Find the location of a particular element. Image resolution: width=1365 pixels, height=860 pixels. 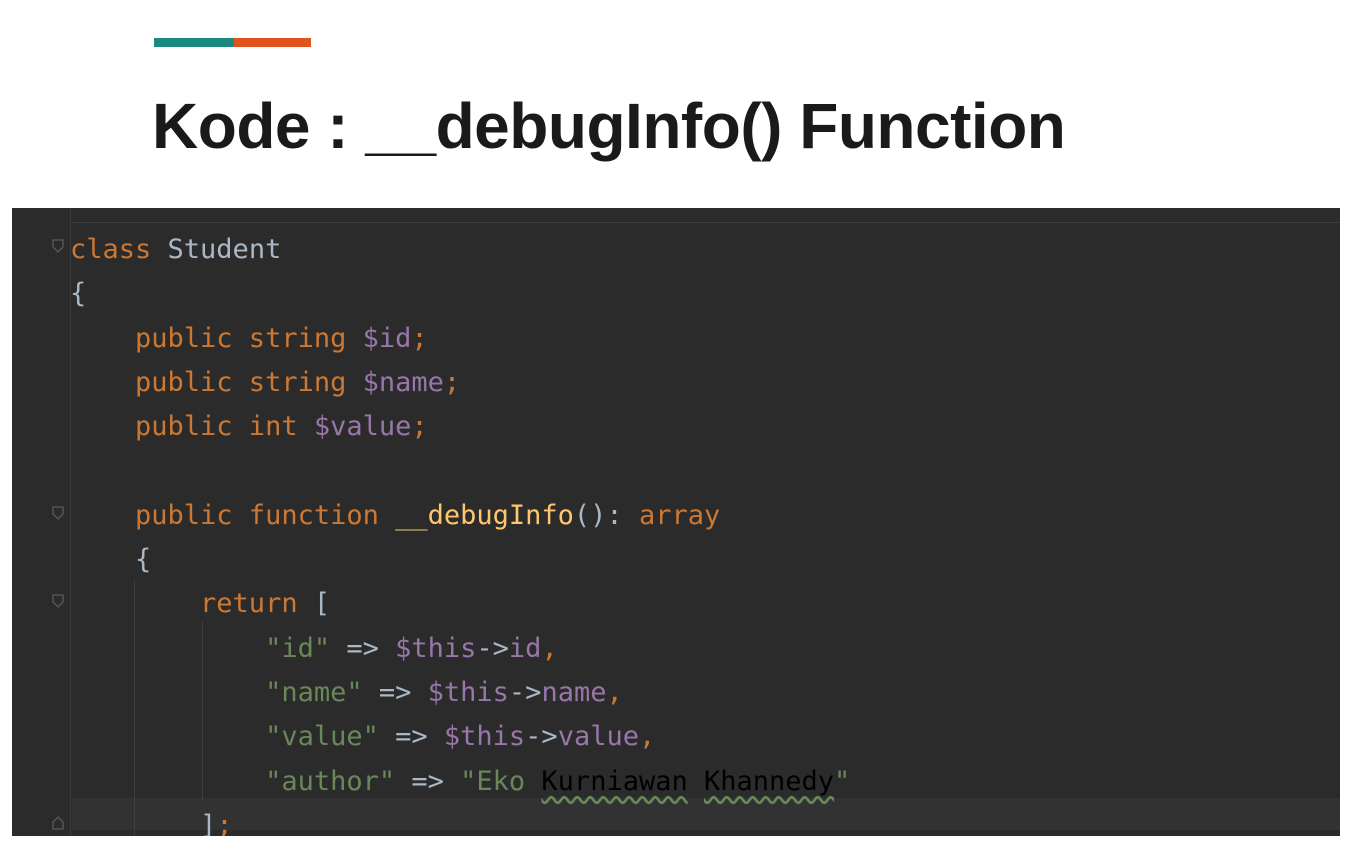

code-line: "author" => "Eko Kurniawan Khannedy" is located at coordinates (460, 782).